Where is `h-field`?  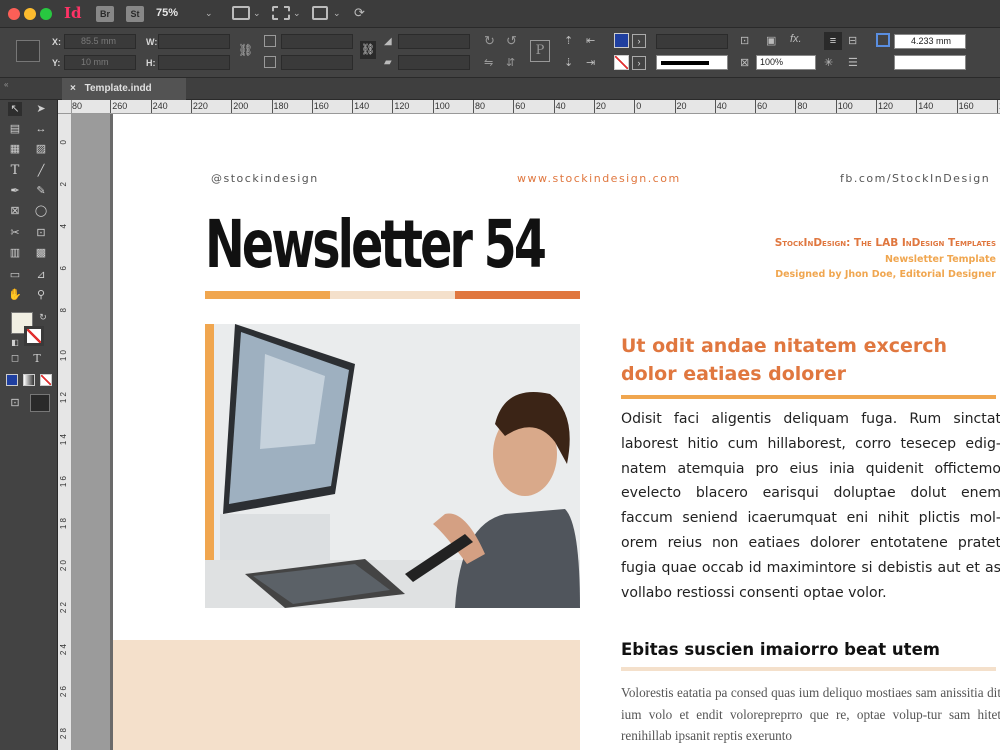 h-field is located at coordinates (194, 62).